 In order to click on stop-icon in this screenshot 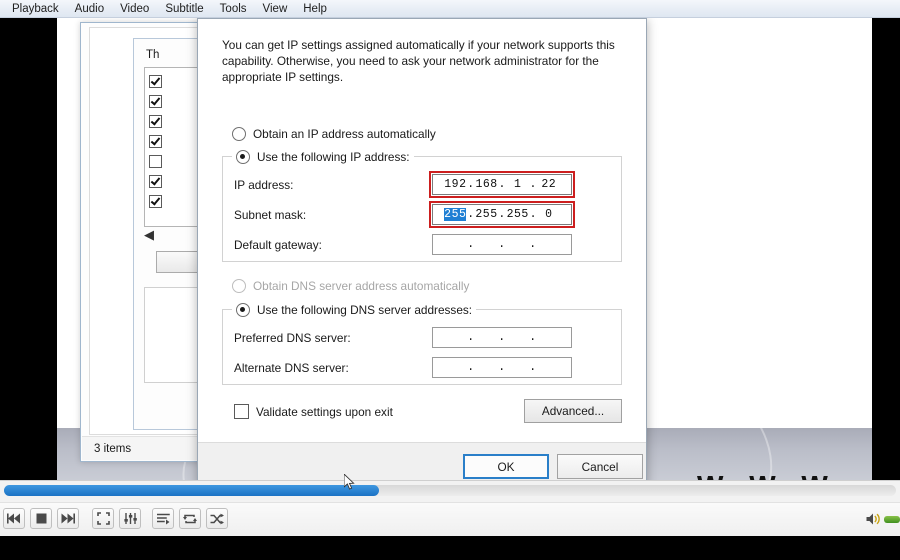, I will do `click(41, 518)`.